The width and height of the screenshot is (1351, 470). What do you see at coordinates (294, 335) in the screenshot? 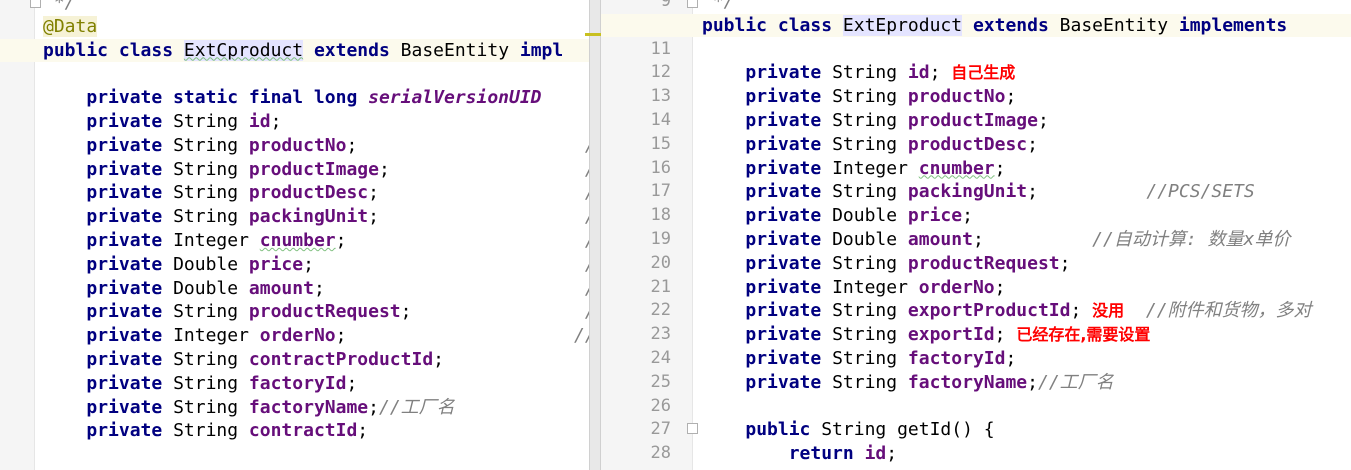
I see `field-line: private Integer orderNo; //排序号` at bounding box center [294, 335].